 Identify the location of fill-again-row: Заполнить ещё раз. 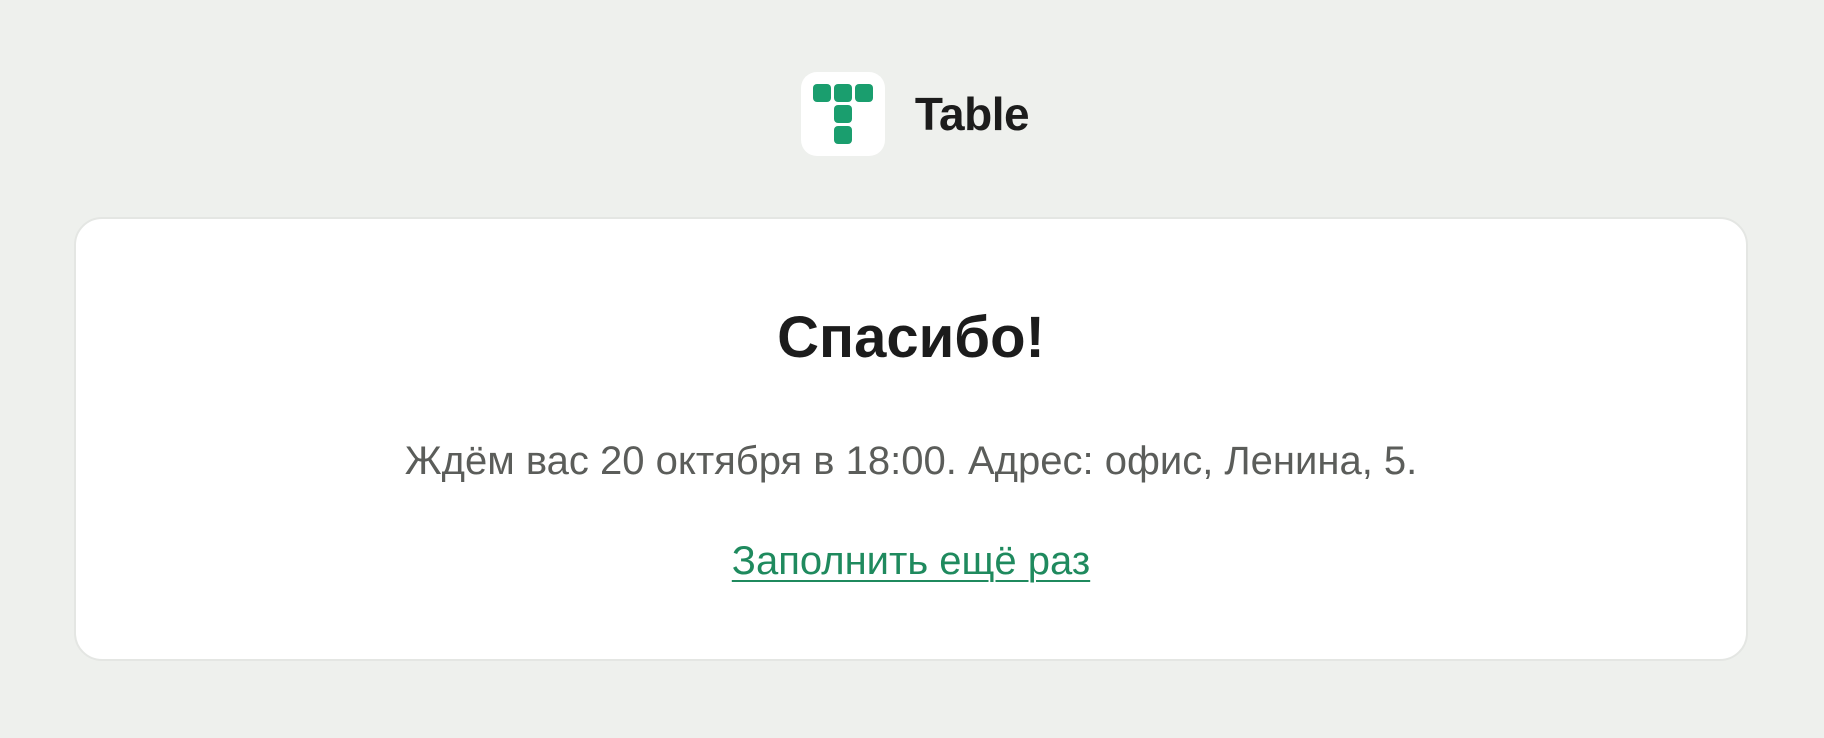
(911, 561).